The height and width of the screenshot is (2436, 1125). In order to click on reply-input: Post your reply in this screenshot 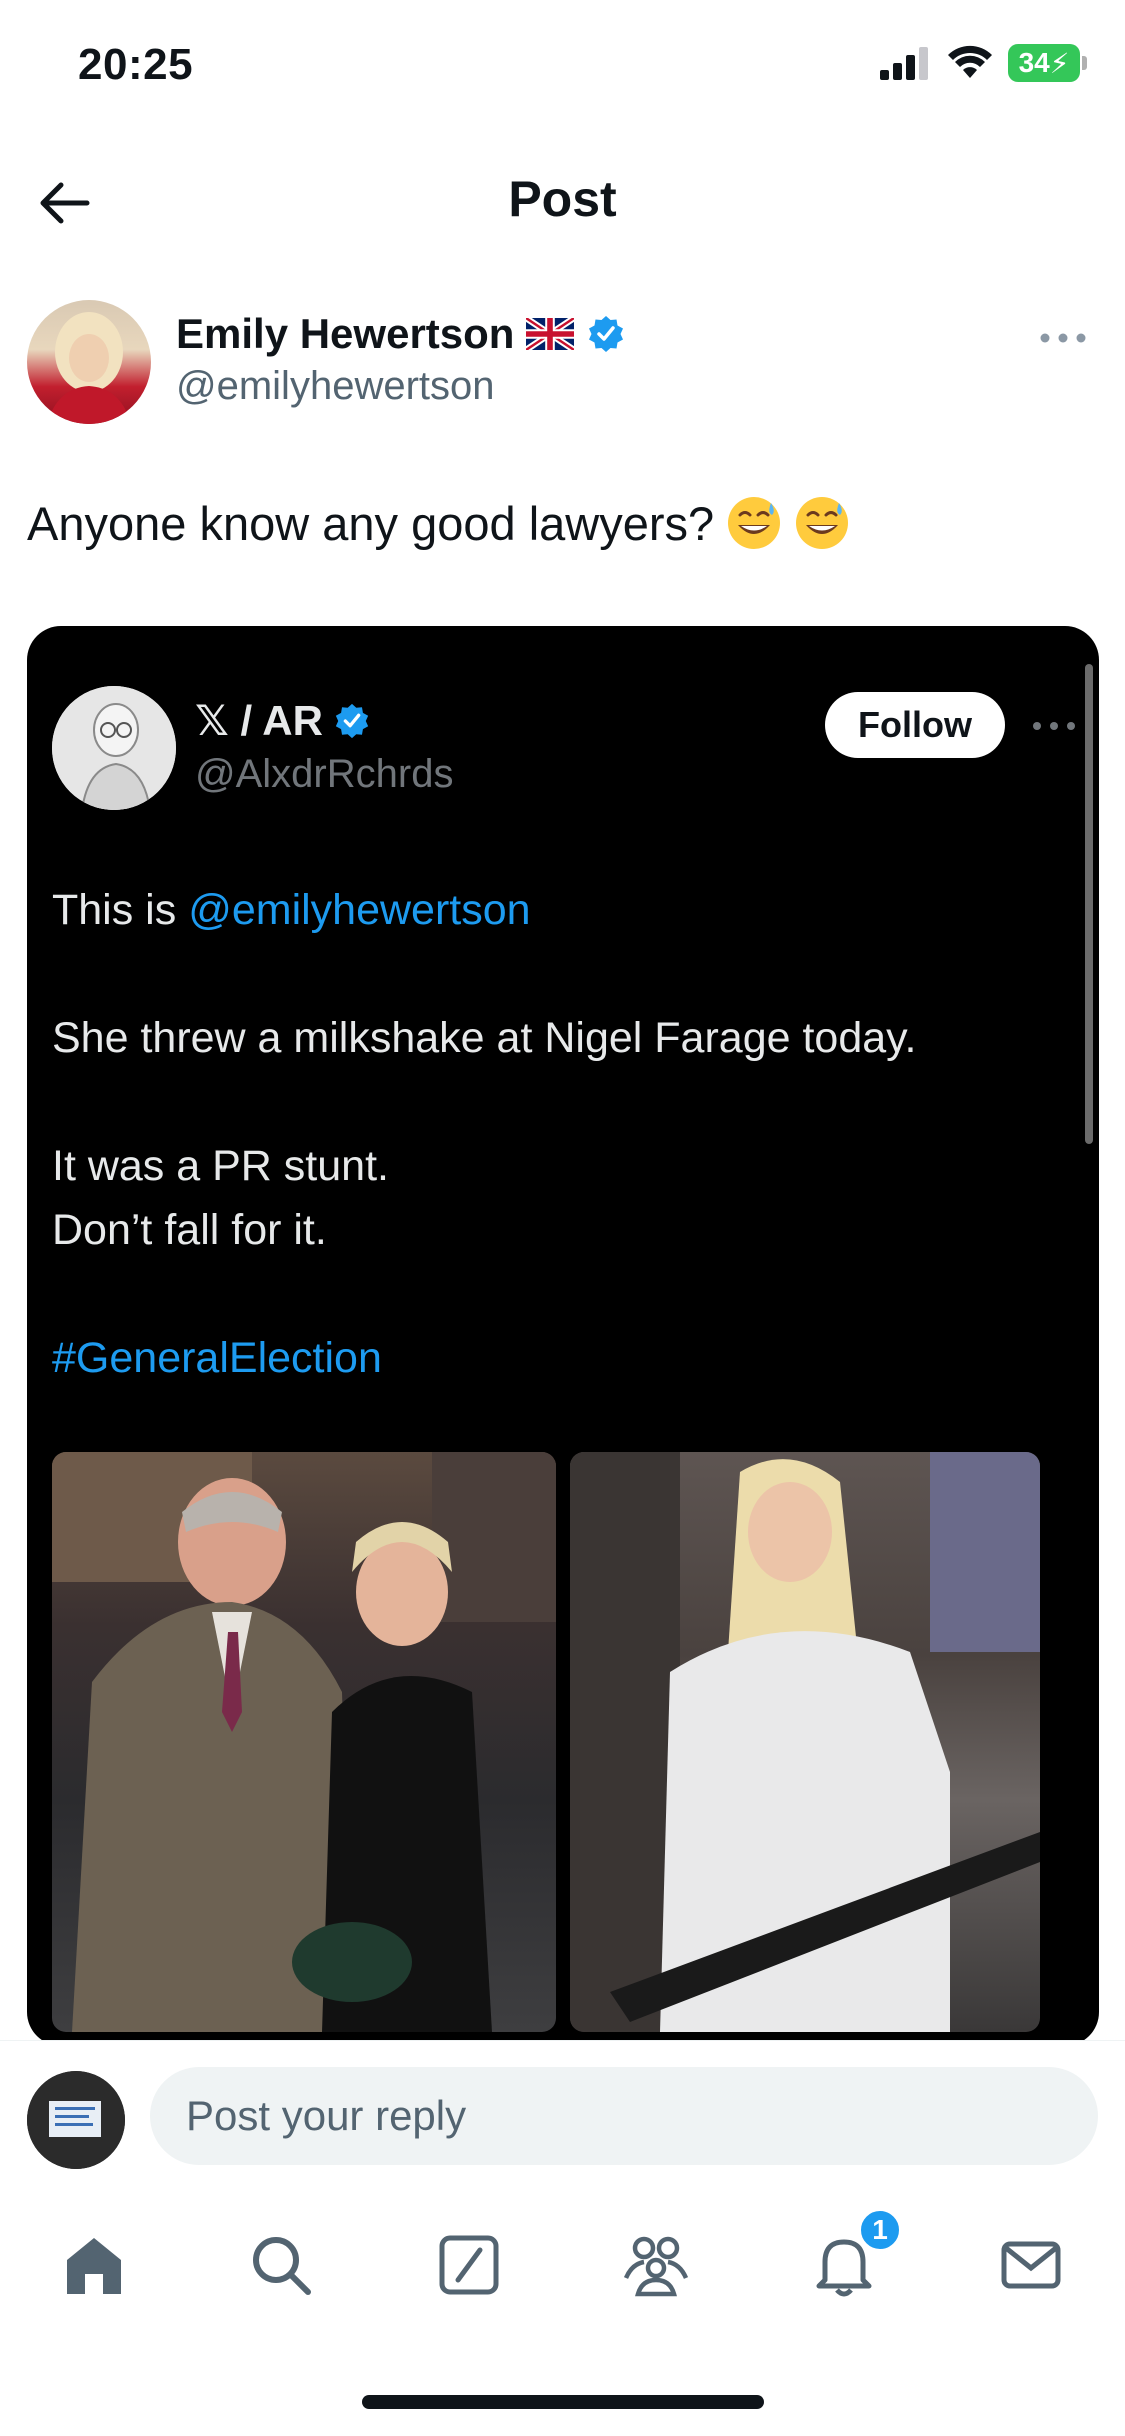, I will do `click(624, 2116)`.